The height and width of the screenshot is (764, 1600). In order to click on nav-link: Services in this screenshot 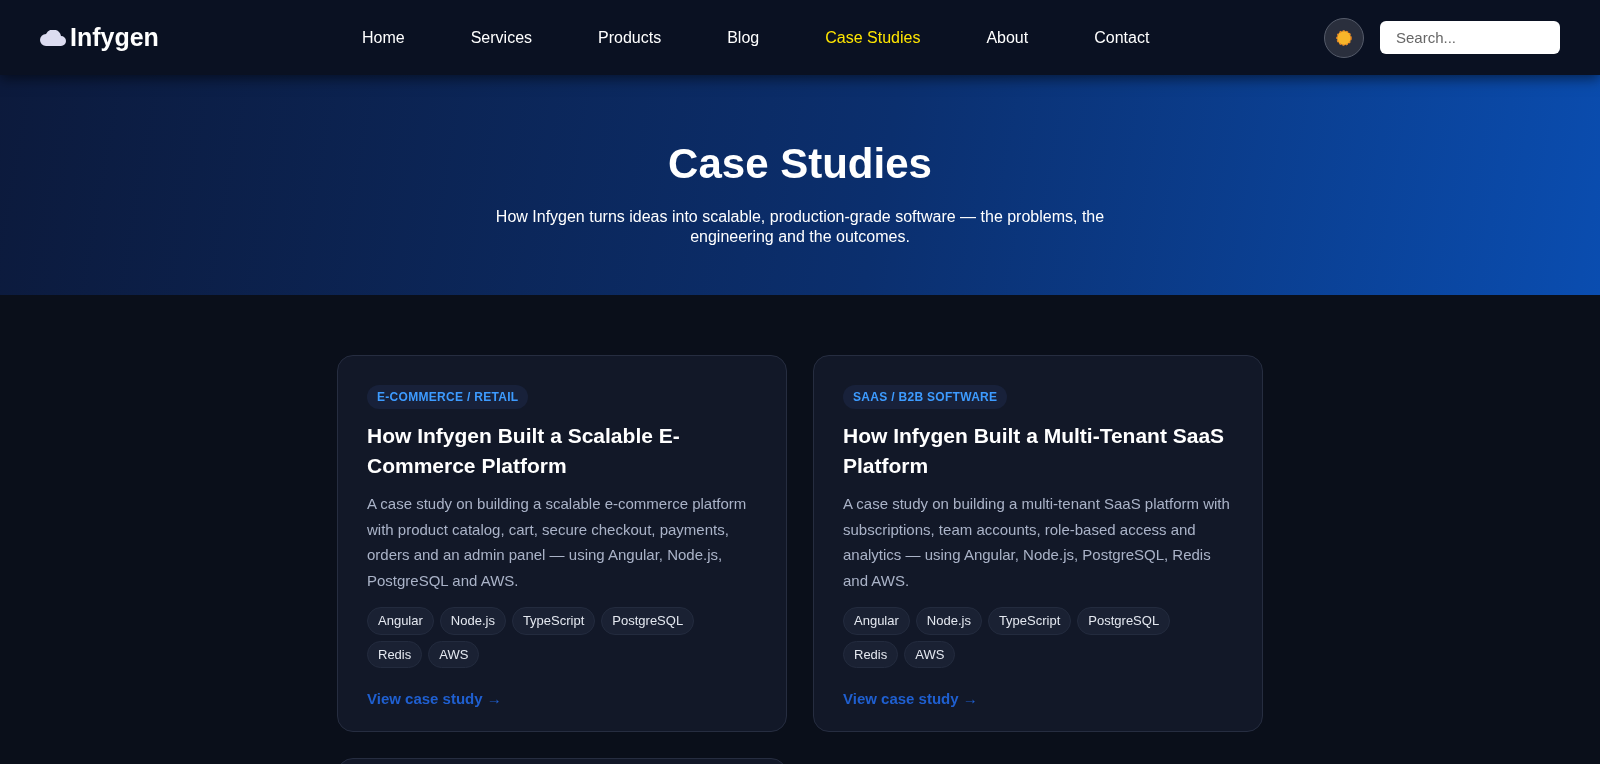, I will do `click(501, 37)`.